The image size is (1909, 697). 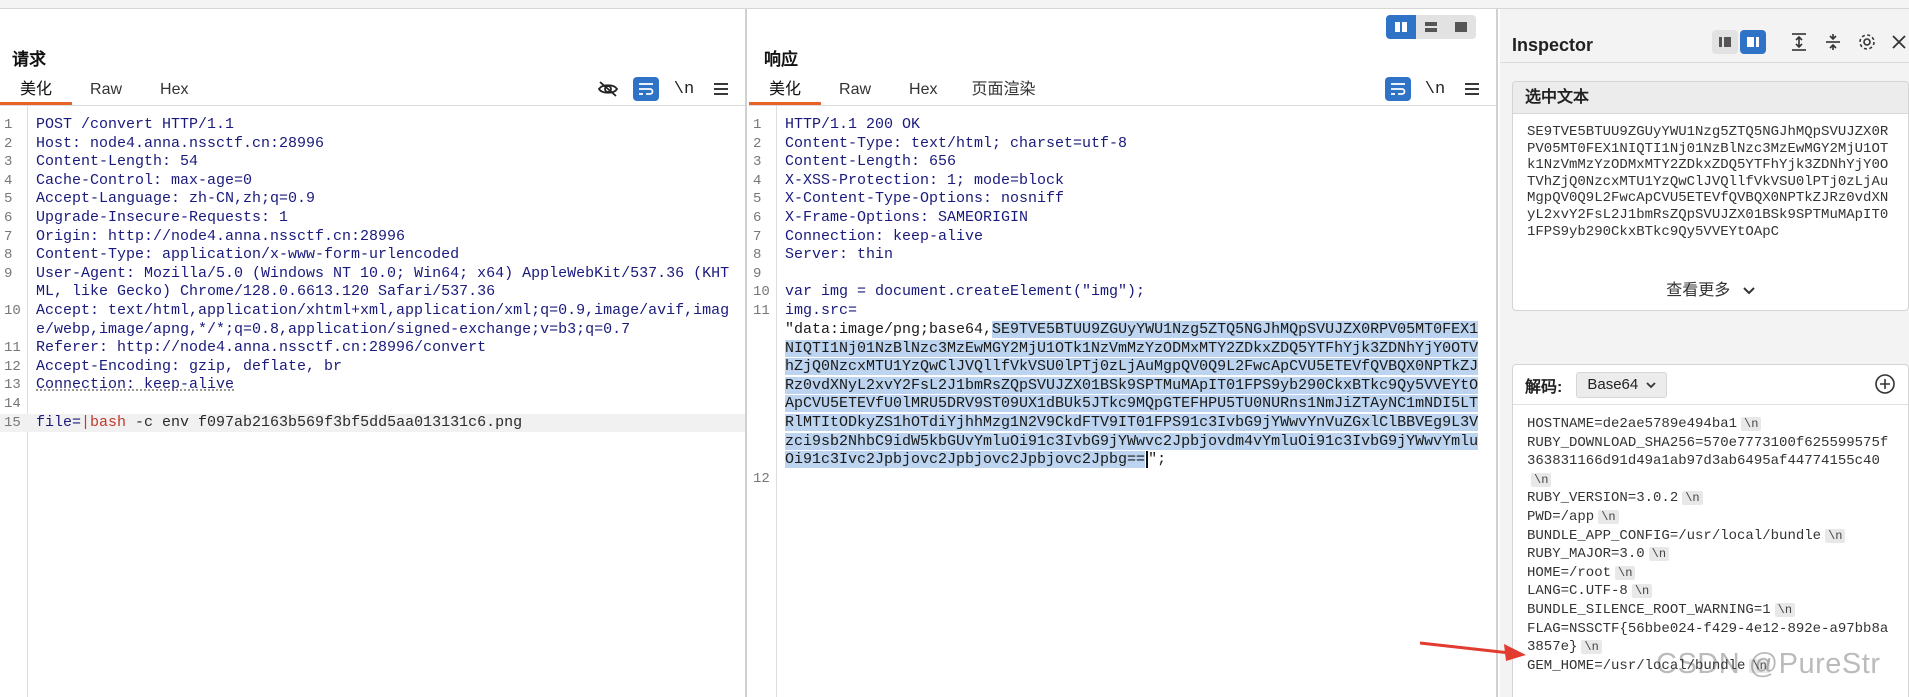 What do you see at coordinates (386, 181) in the screenshot?
I see `code-text: Cache-Control: max-age=0` at bounding box center [386, 181].